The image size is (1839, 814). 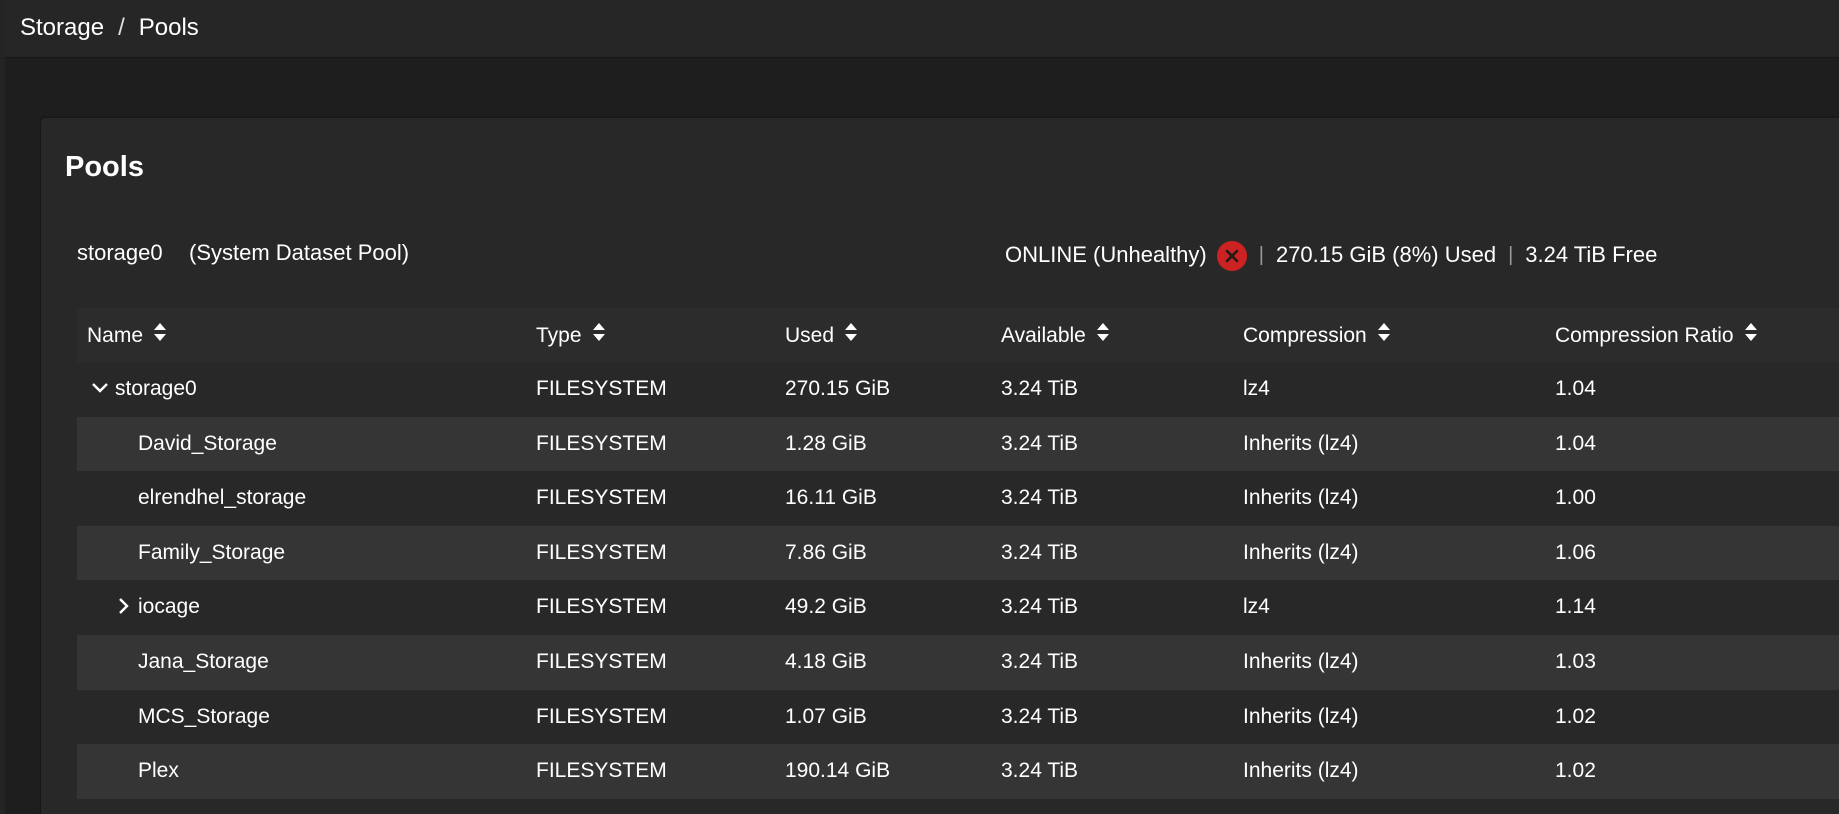 What do you see at coordinates (120, 252) in the screenshot?
I see `pool-name: storage0` at bounding box center [120, 252].